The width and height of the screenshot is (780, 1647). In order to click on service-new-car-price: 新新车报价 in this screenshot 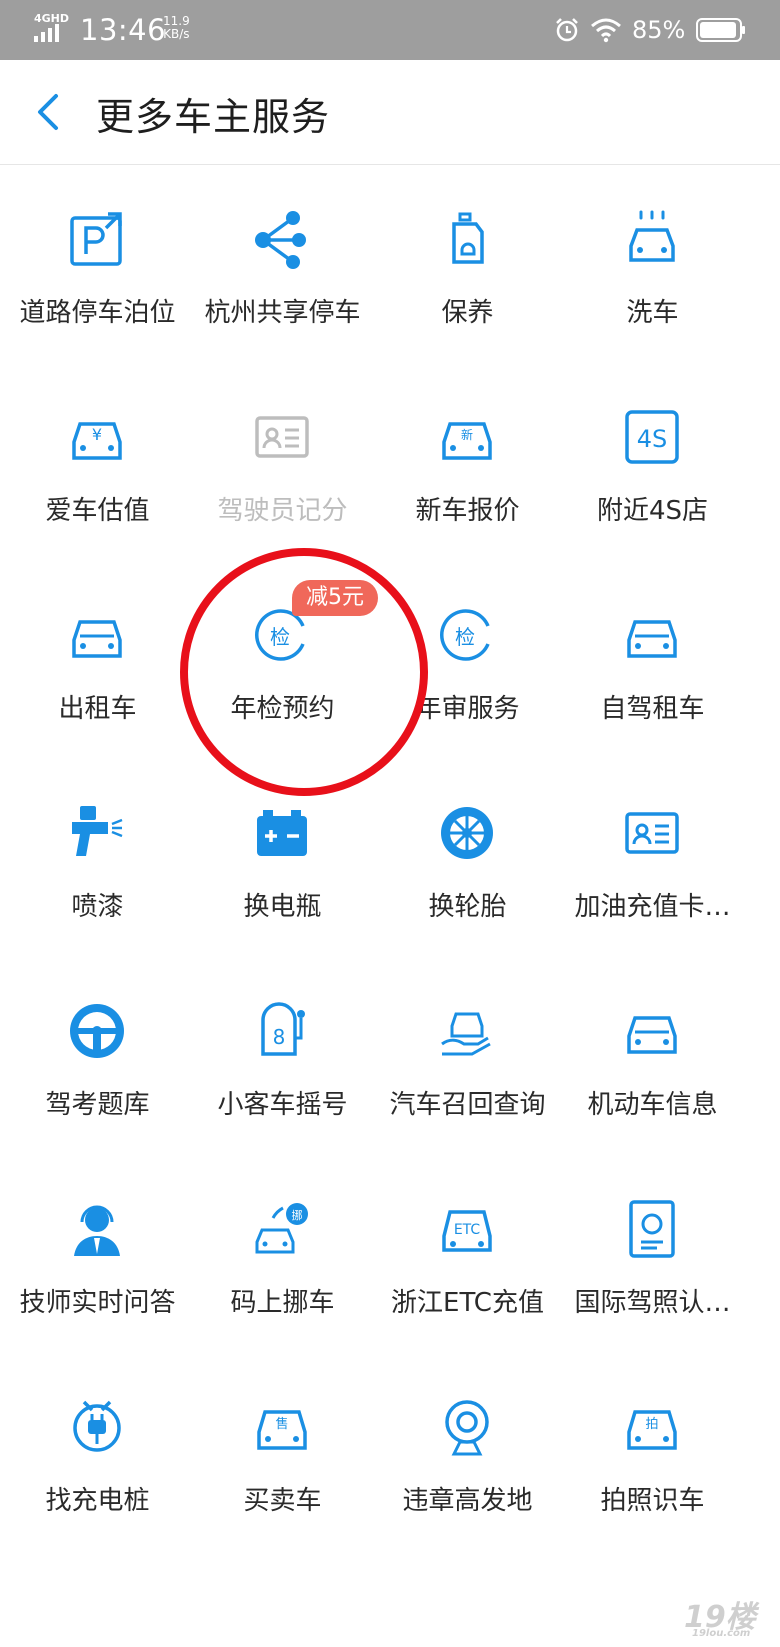, I will do `click(467, 466)`.